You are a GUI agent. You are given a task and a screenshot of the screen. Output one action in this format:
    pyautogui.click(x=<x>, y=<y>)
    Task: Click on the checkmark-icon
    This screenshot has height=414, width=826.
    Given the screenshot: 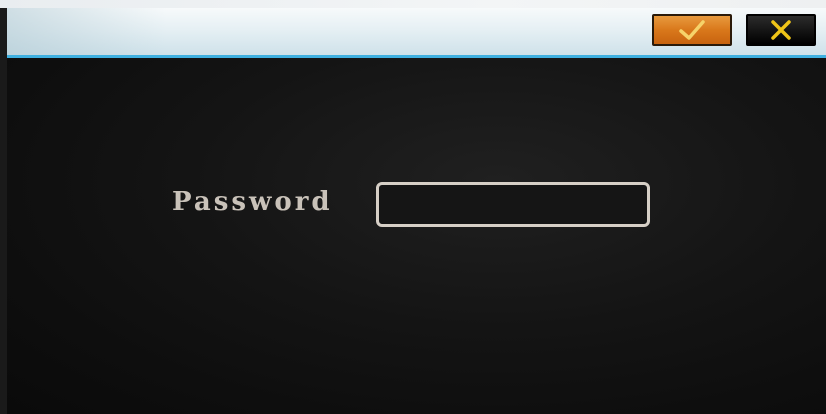 What is the action you would take?
    pyautogui.click(x=692, y=30)
    